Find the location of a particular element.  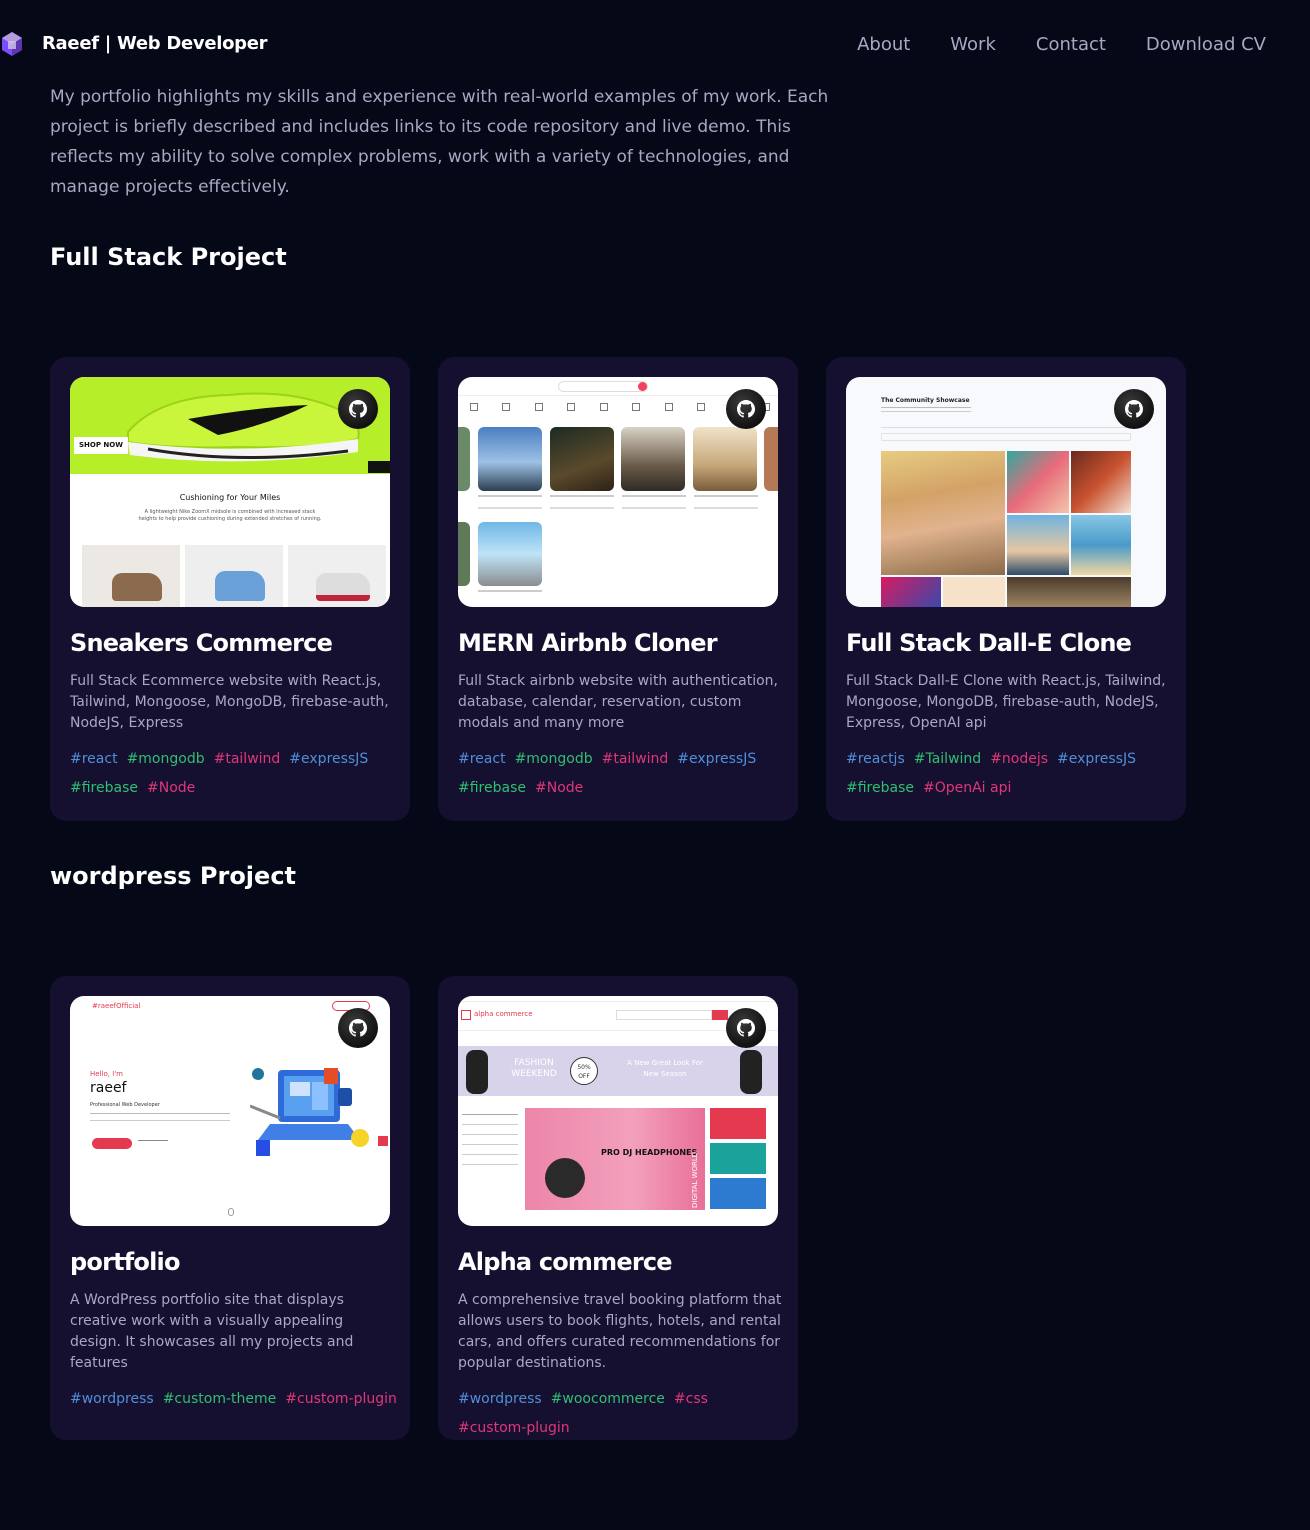

search-field is located at coordinates (1006, 437).